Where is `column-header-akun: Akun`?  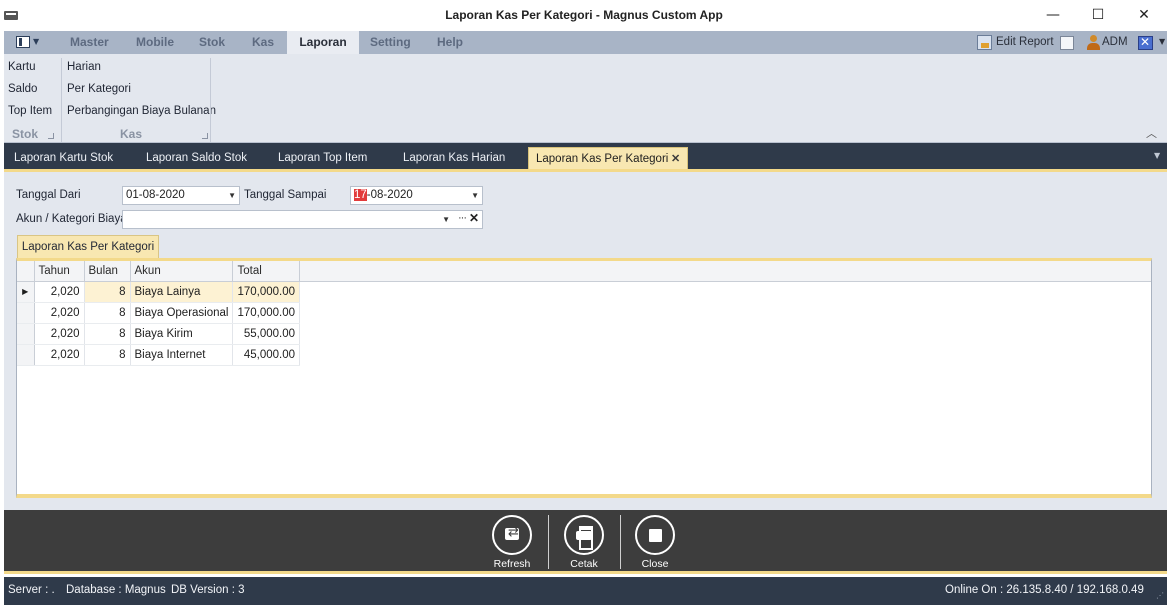
column-header-akun: Akun is located at coordinates (182, 271).